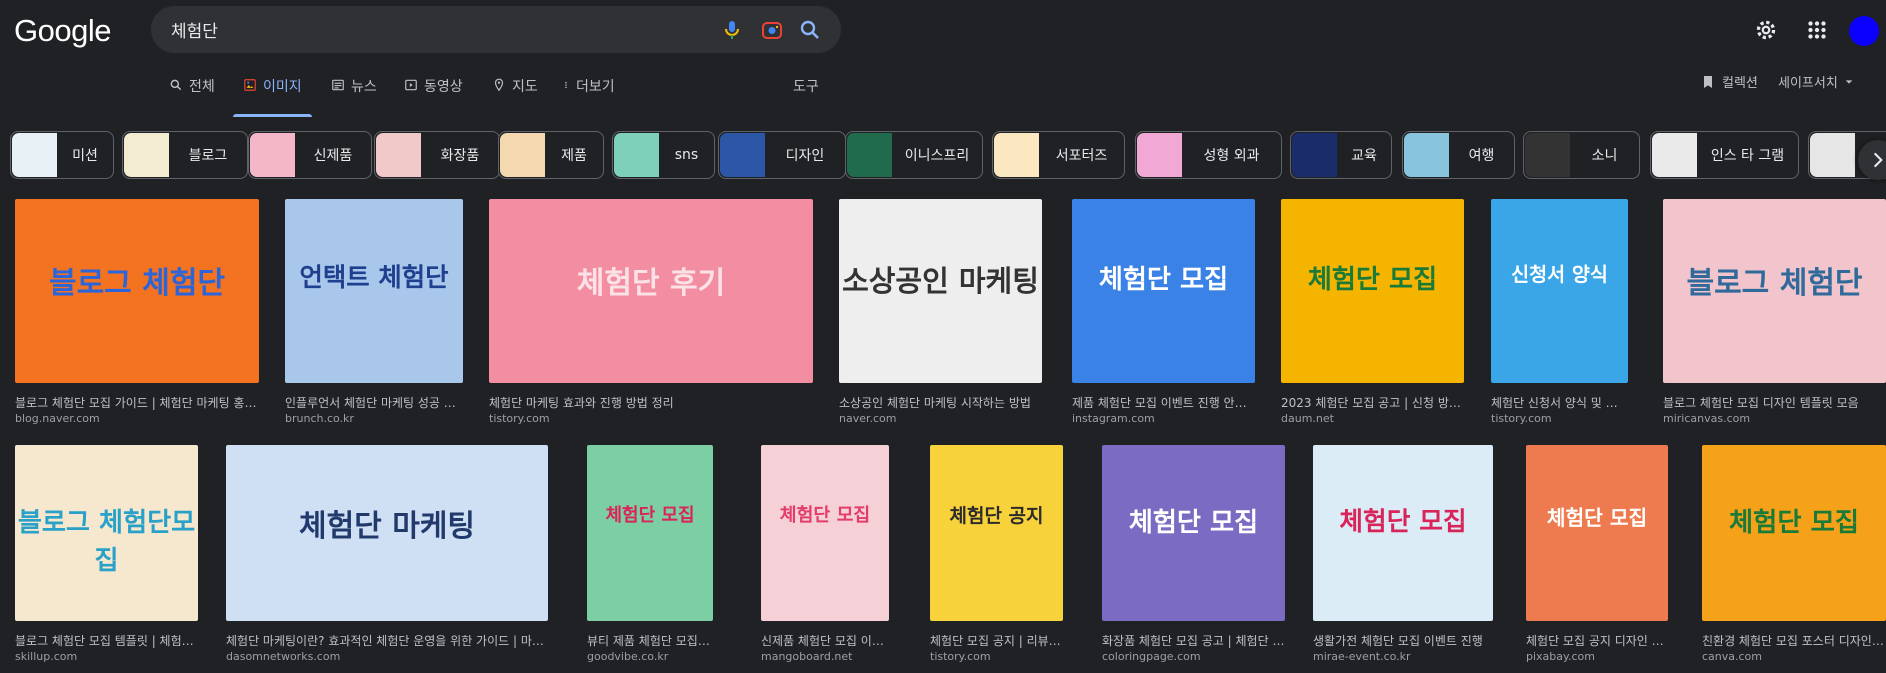 This screenshot has width=1886, height=673. Describe the element at coordinates (650, 656) in the screenshot. I see `result-source: goodvibe.co.kr` at that location.